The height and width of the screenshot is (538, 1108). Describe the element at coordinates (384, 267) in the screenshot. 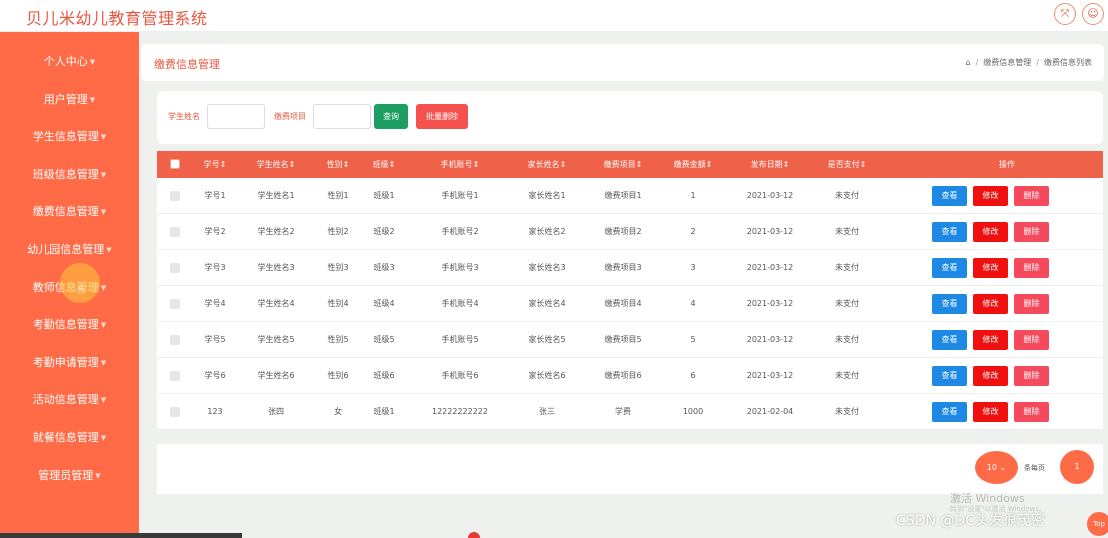

I see `table-cell: 班级3` at that location.